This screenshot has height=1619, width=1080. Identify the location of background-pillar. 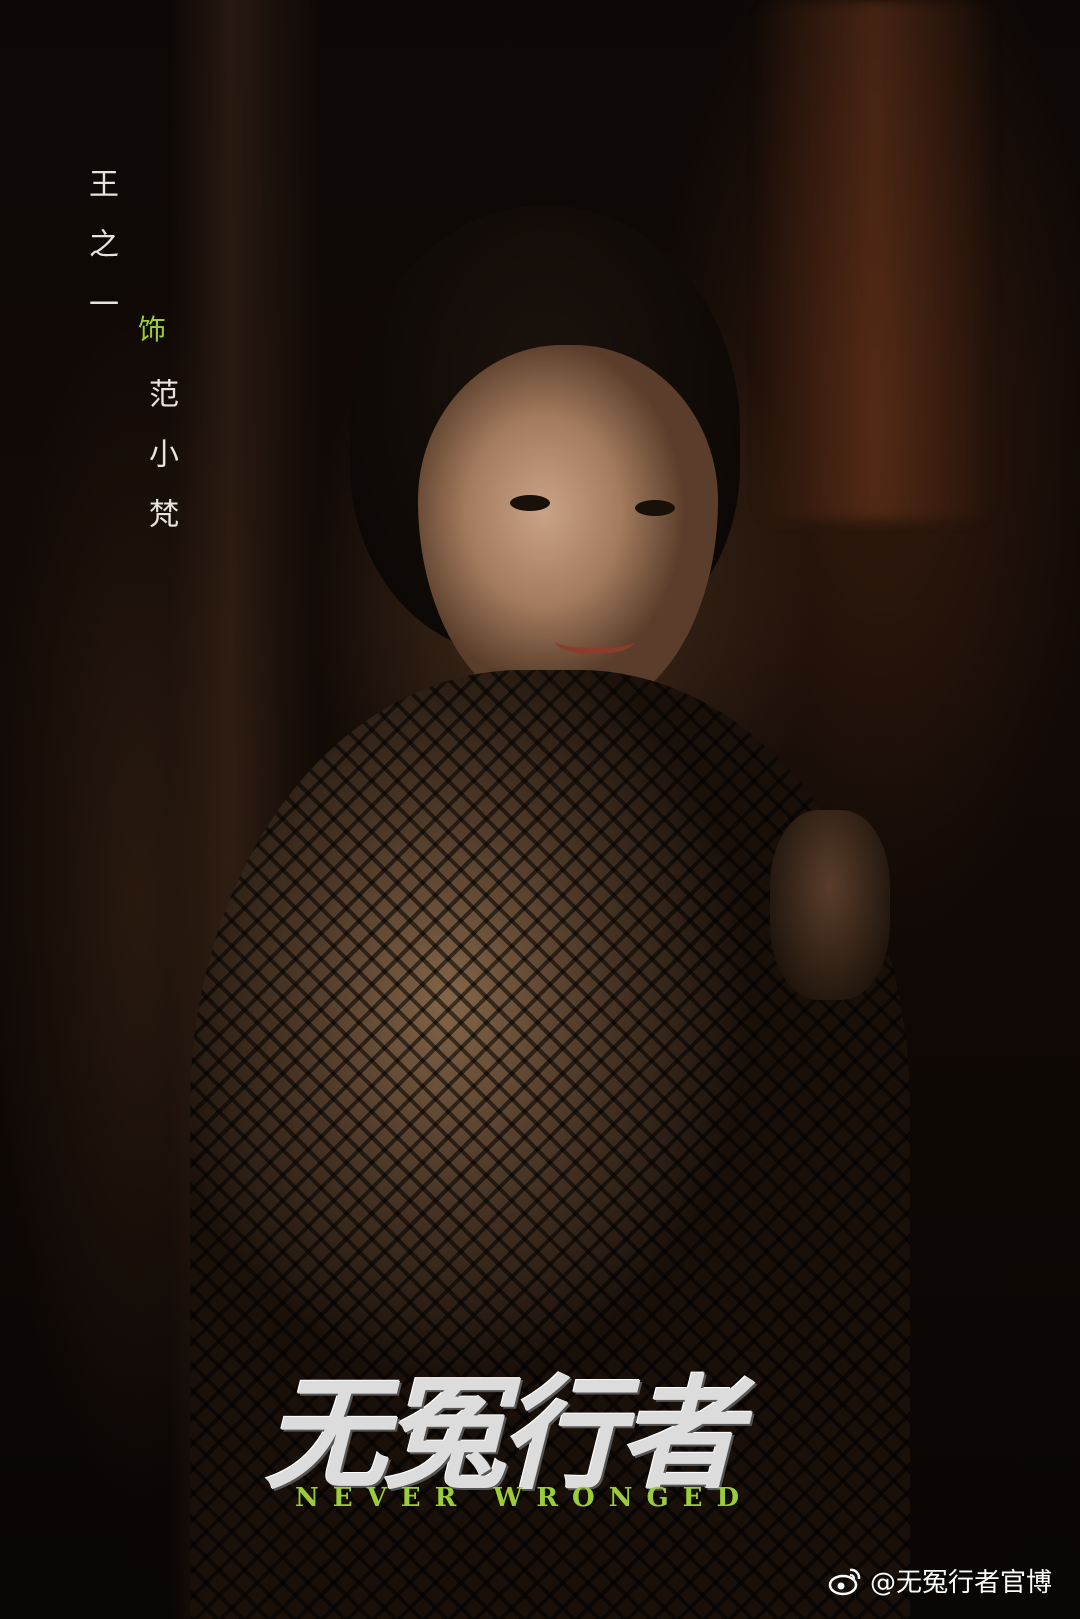
(875, 260).